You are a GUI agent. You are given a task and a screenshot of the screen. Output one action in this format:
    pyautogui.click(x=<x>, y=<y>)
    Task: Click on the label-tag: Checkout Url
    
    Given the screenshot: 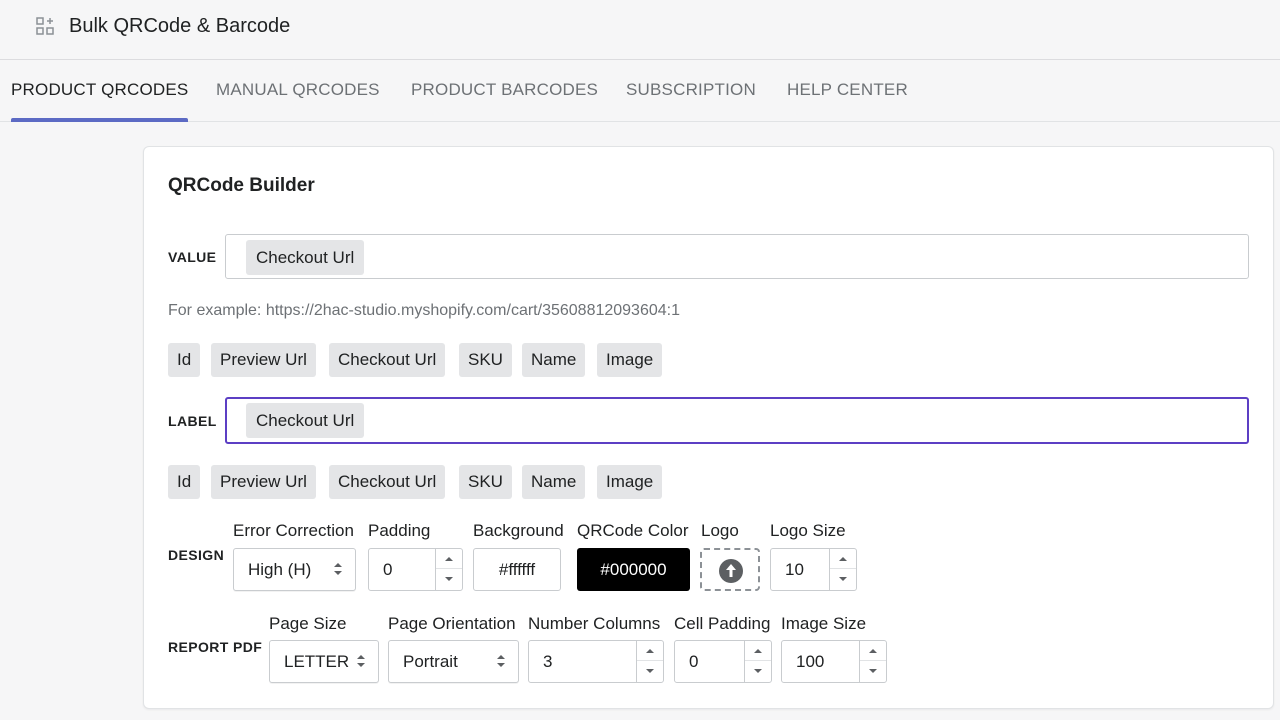 What is the action you would take?
    pyautogui.click(x=305, y=420)
    